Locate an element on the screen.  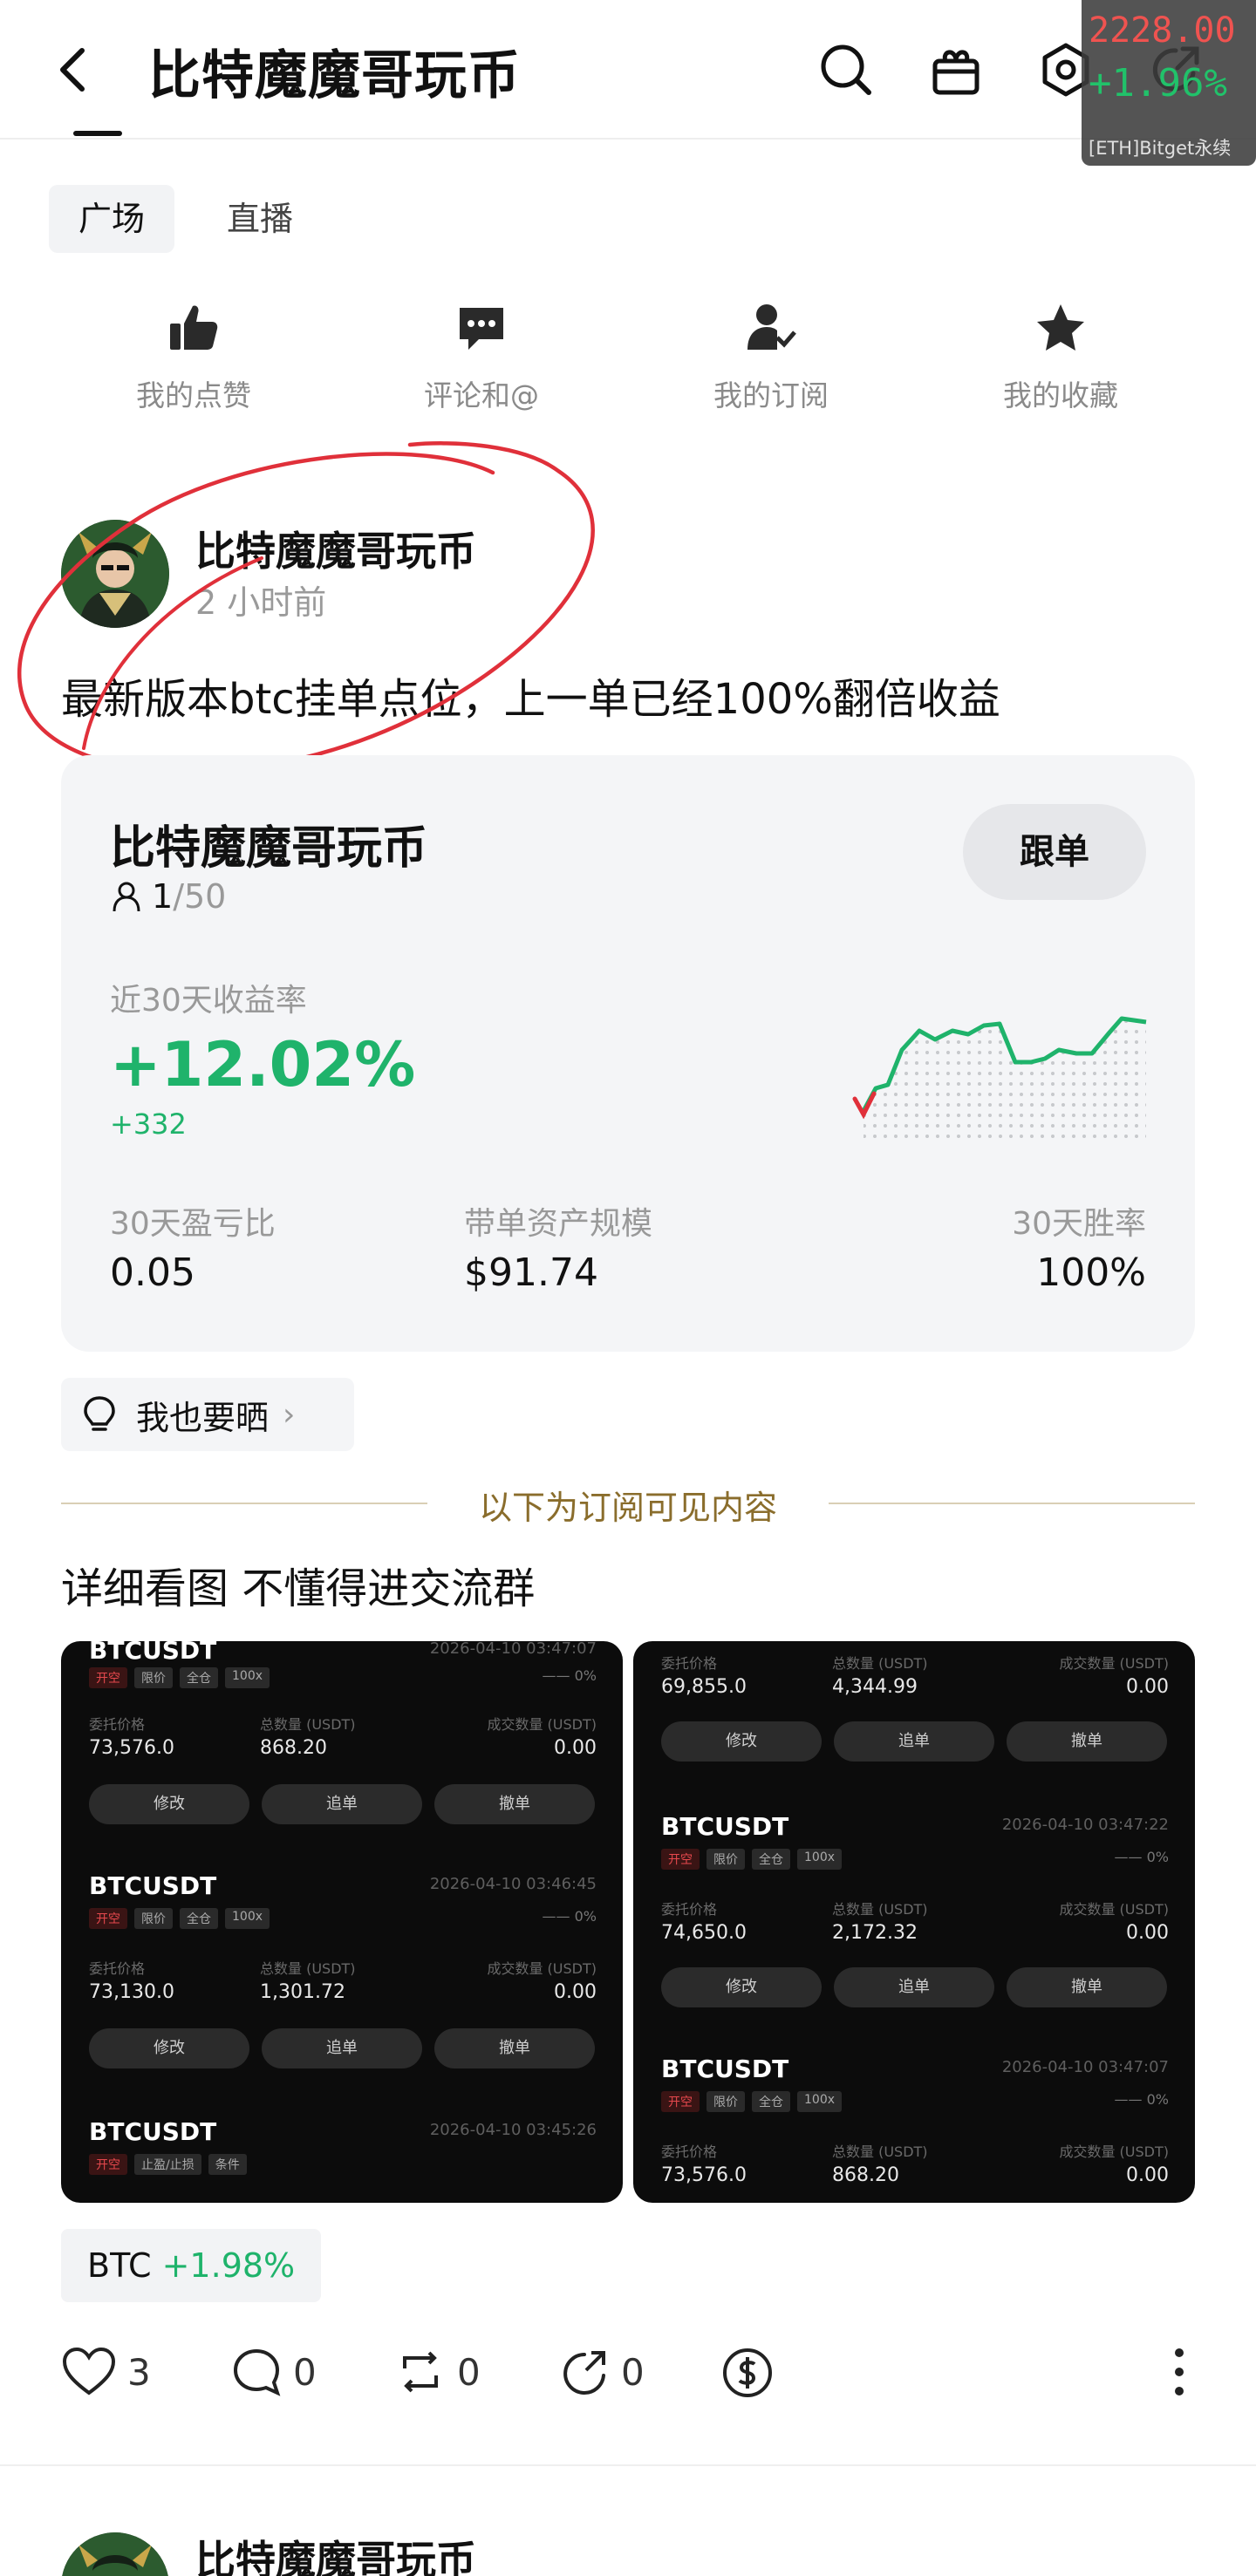
quick-comments: 评论和@ is located at coordinates (481, 357).